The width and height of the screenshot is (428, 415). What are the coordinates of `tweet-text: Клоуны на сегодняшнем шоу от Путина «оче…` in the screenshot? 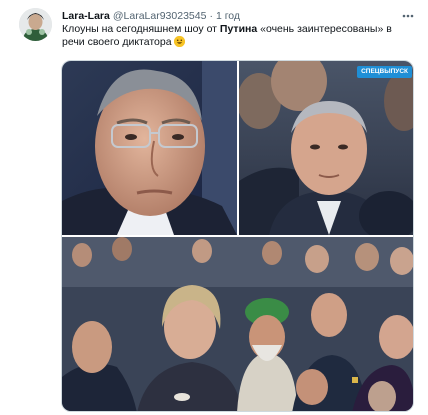 It's located at (232, 36).